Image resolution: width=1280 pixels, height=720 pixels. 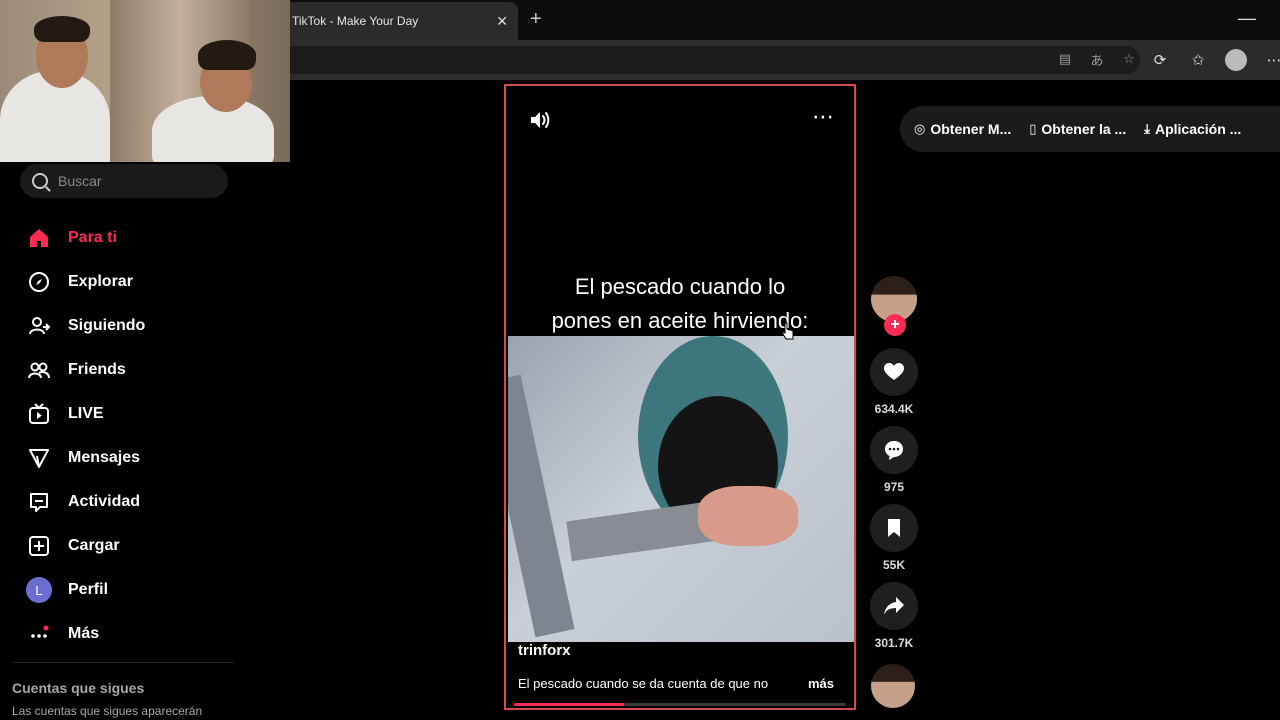 I want to click on sidebar-divider, so click(x=123, y=662).